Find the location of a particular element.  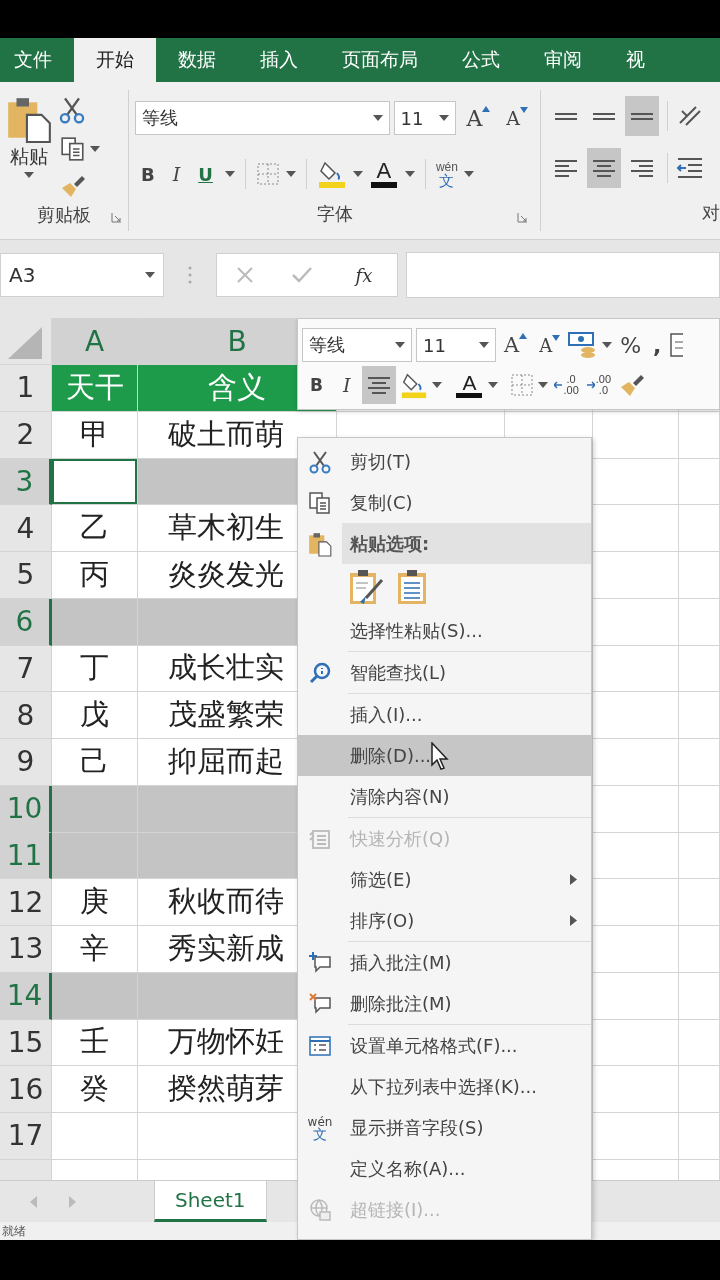

ribbon-tab: 开始 is located at coordinates (115, 60).